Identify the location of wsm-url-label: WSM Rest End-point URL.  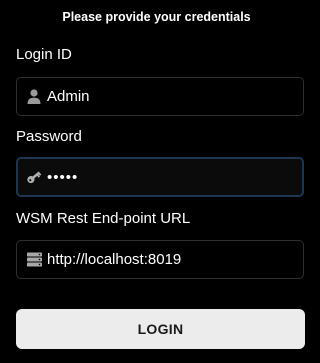
(103, 218).